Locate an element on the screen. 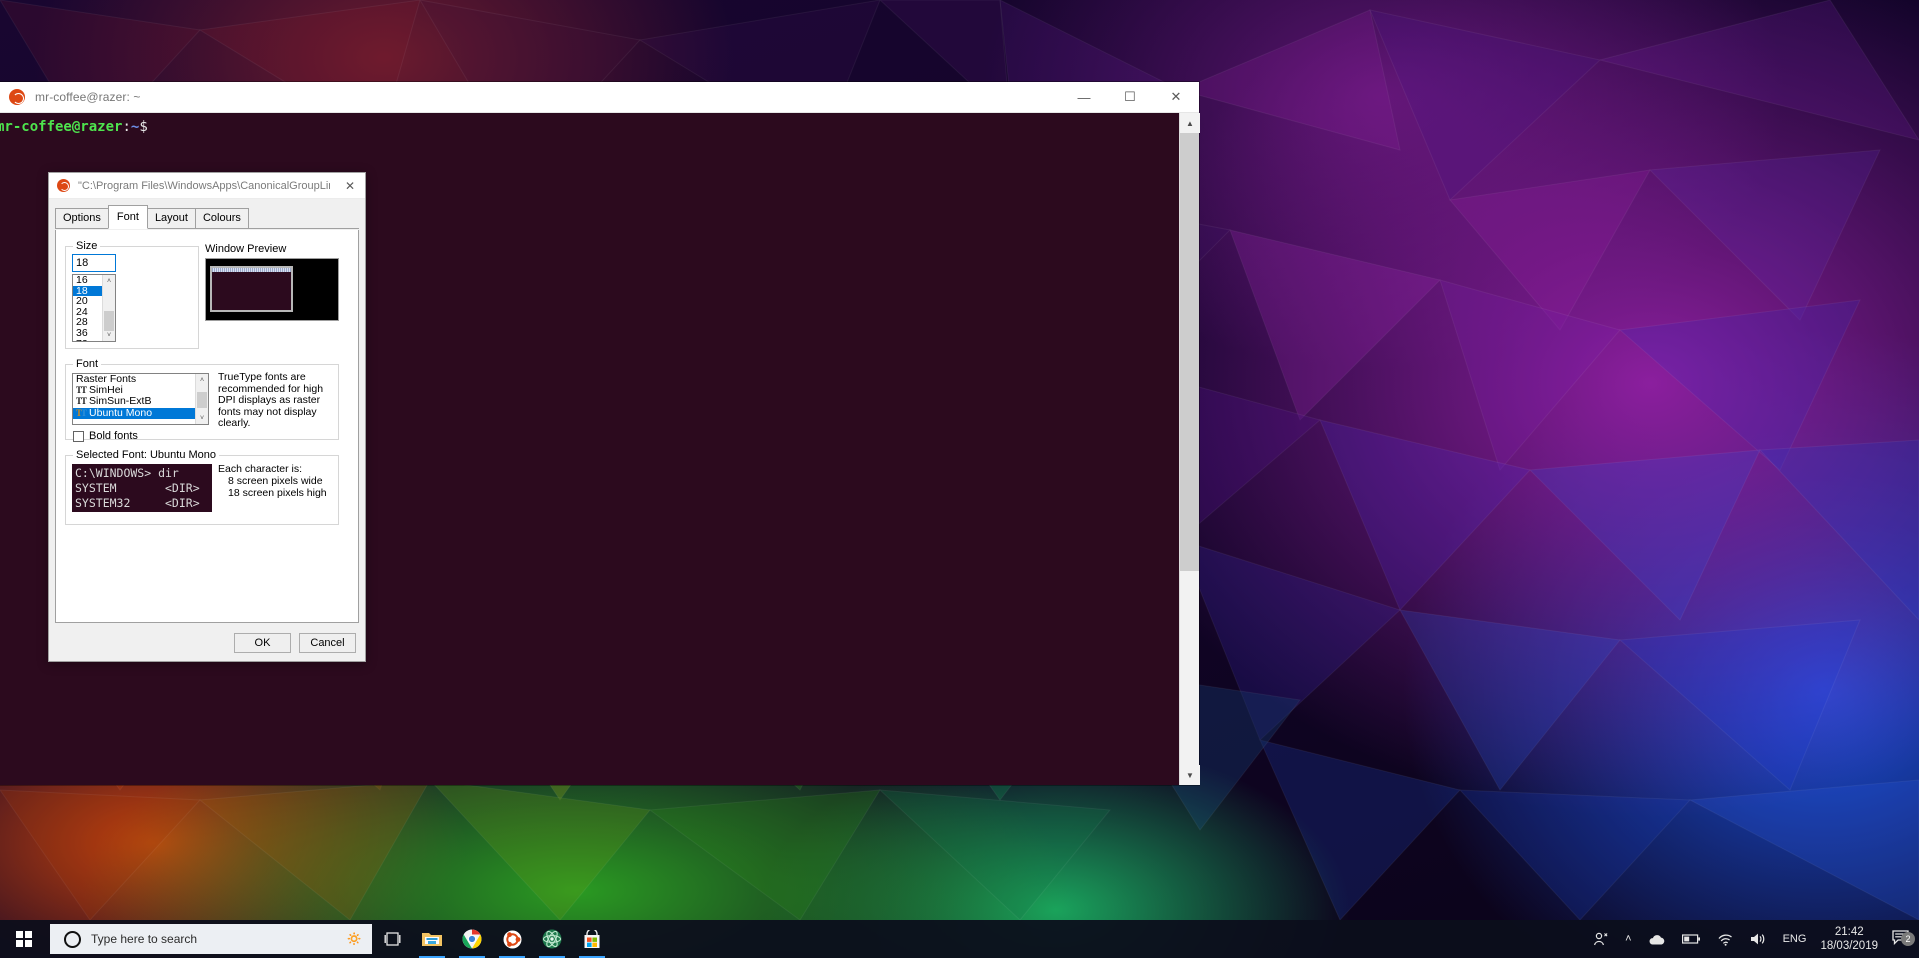  file-explorer-button is located at coordinates (432, 939).